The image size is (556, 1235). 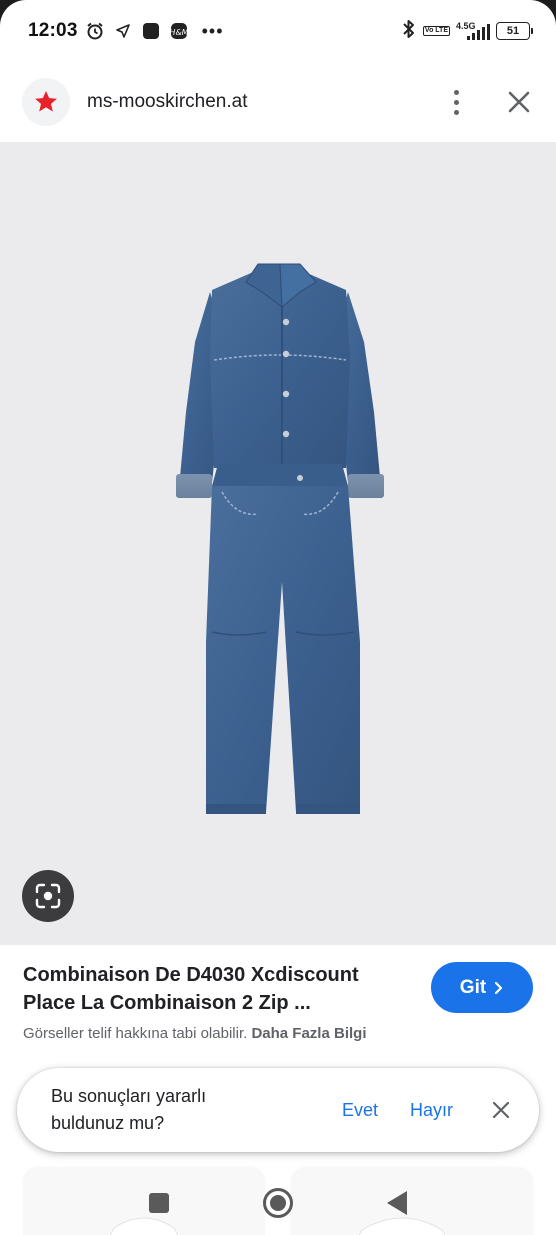 I want to click on feedback-question: Bu sonuçları yararlı buldunuz mu?, so click(x=129, y=1109).